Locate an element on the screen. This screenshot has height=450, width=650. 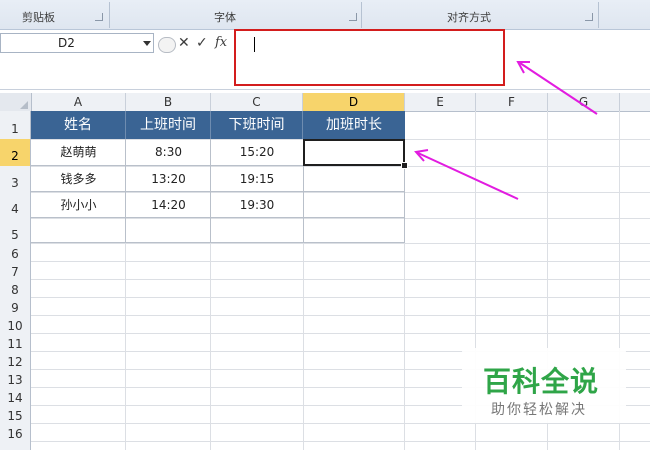
watermark-subtitle: 助你轻松解决 is located at coordinates (539, 410).